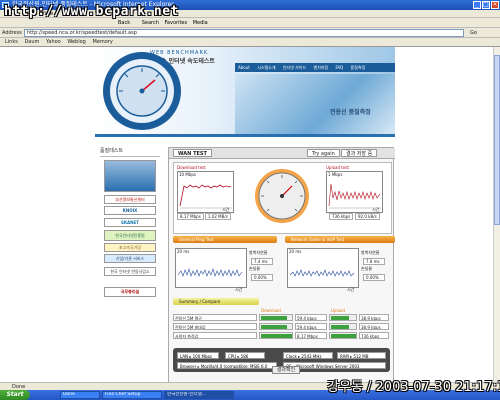 This screenshot has width=500, height=400. I want to click on vertical-scrollbar, so click(496, 214).